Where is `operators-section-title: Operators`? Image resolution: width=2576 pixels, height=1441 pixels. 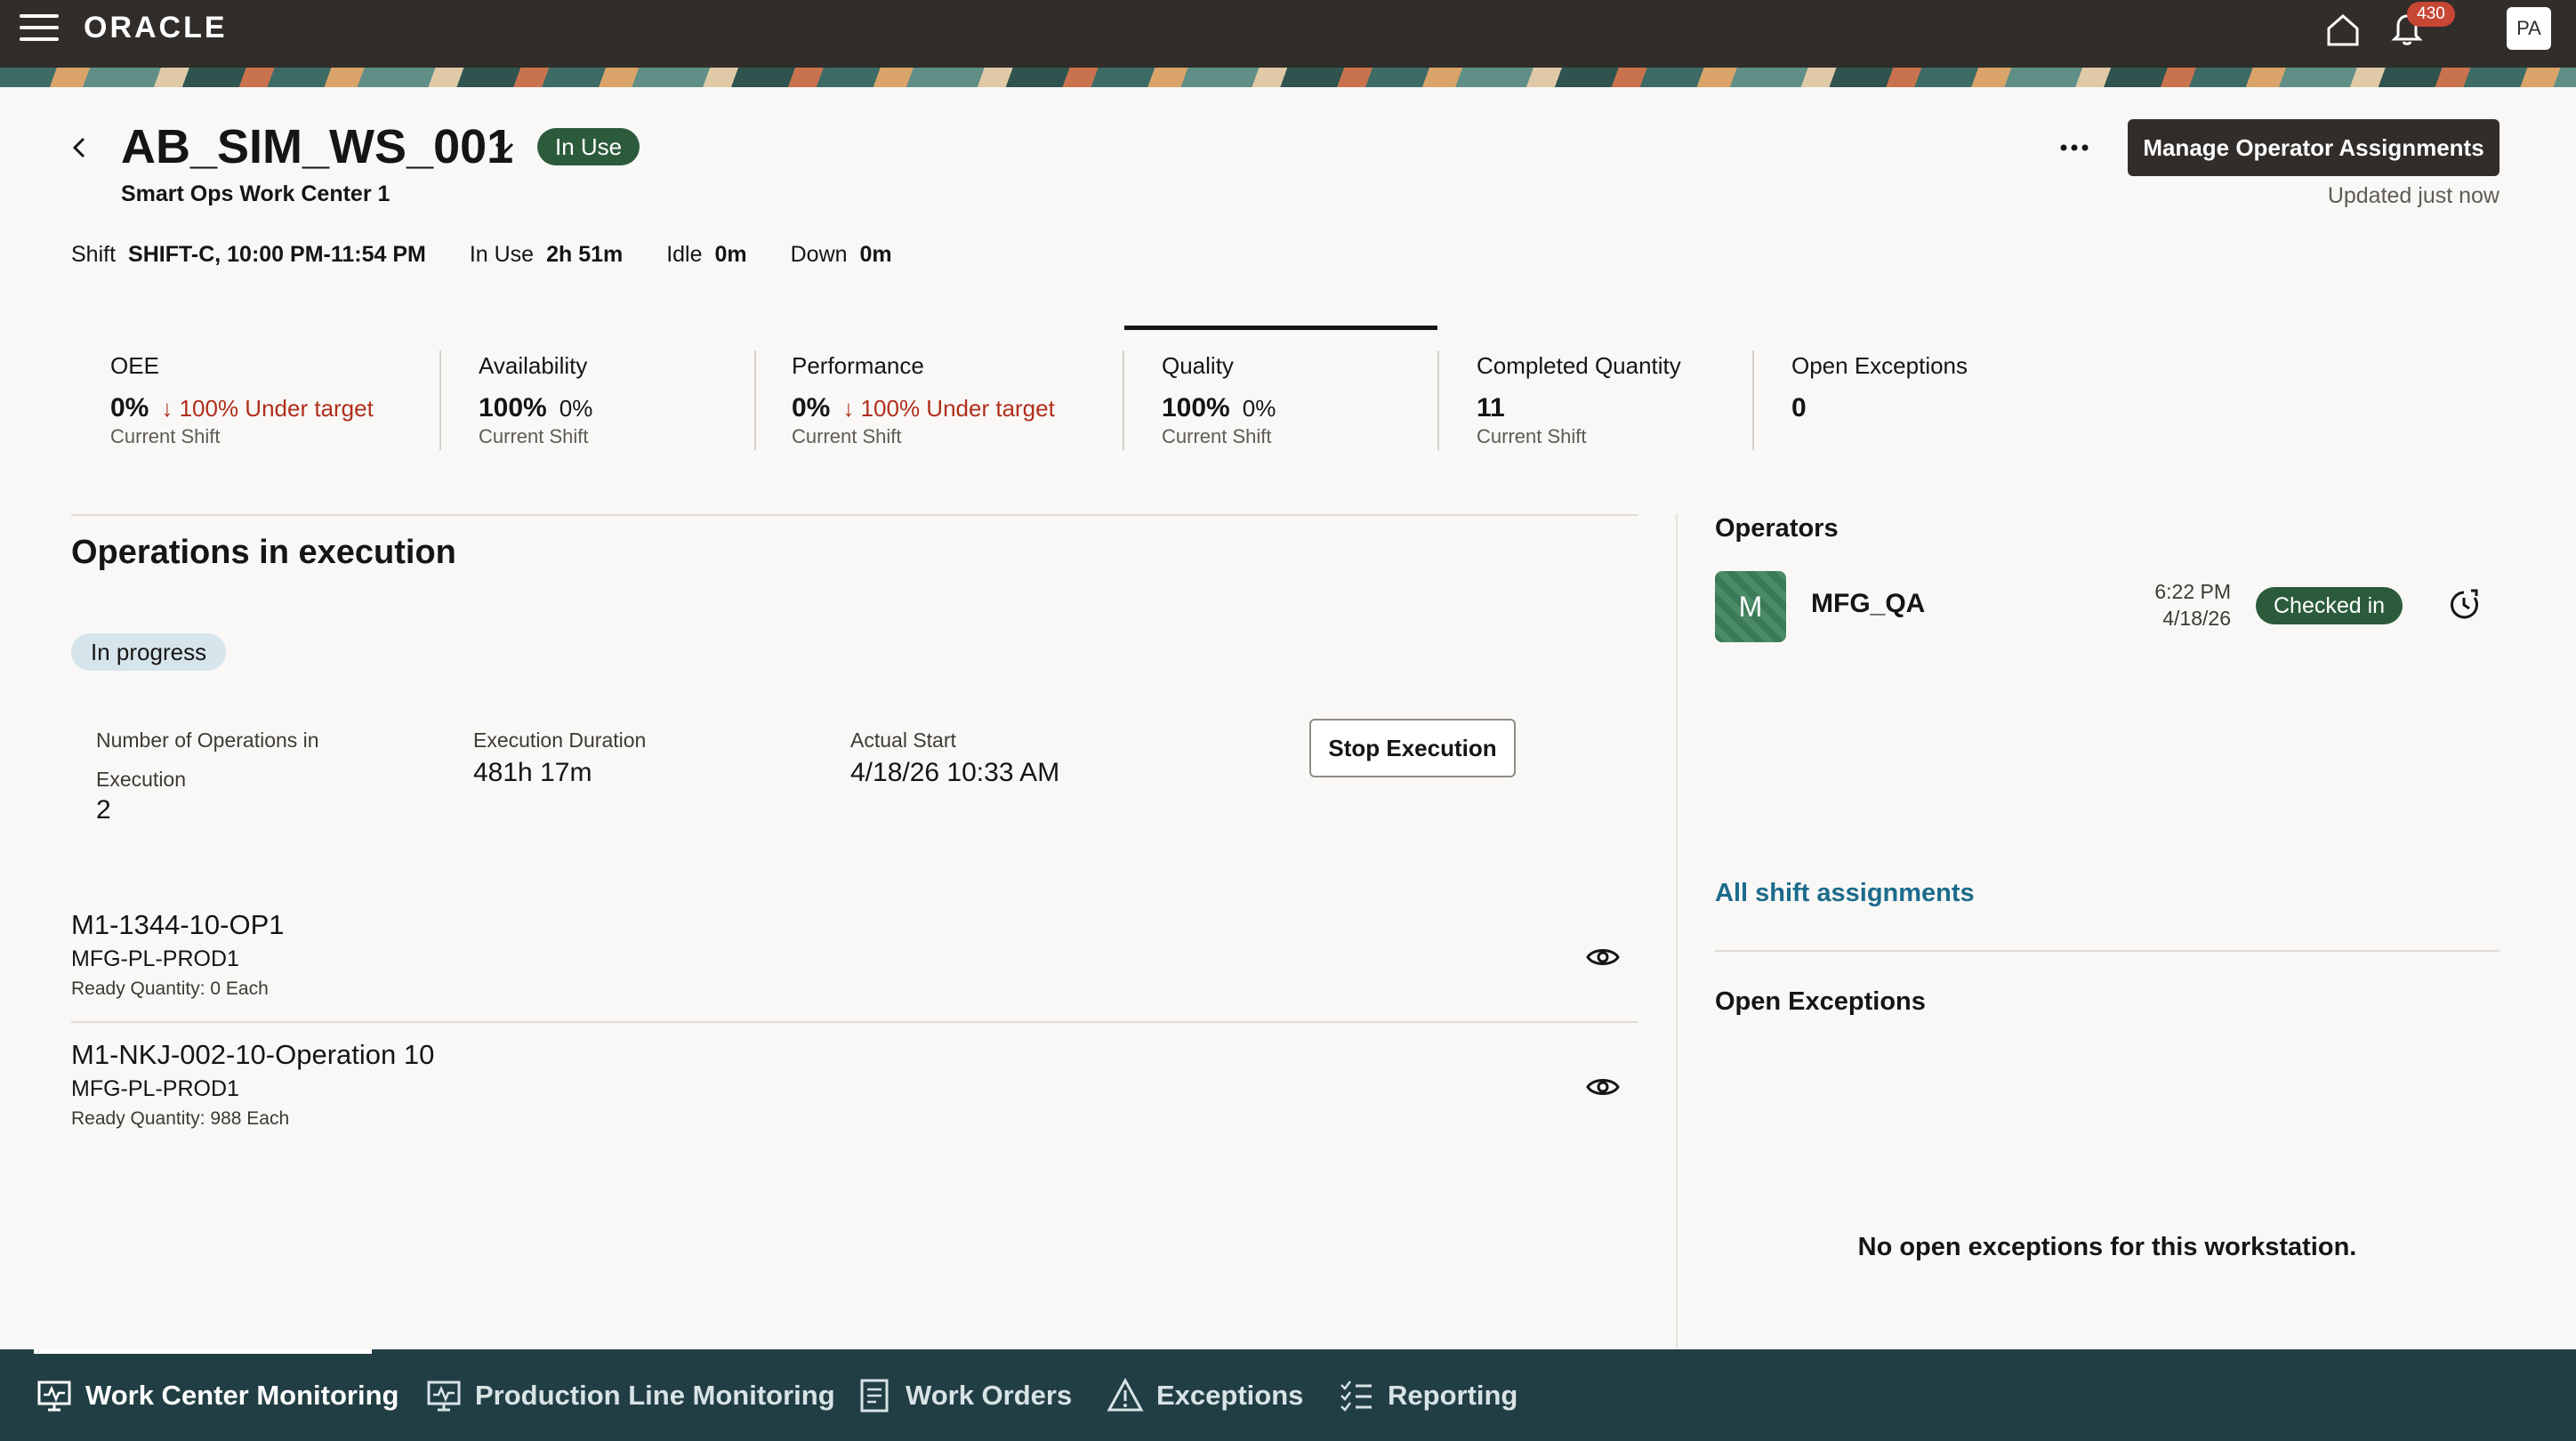 operators-section-title: Operators is located at coordinates (1777, 528).